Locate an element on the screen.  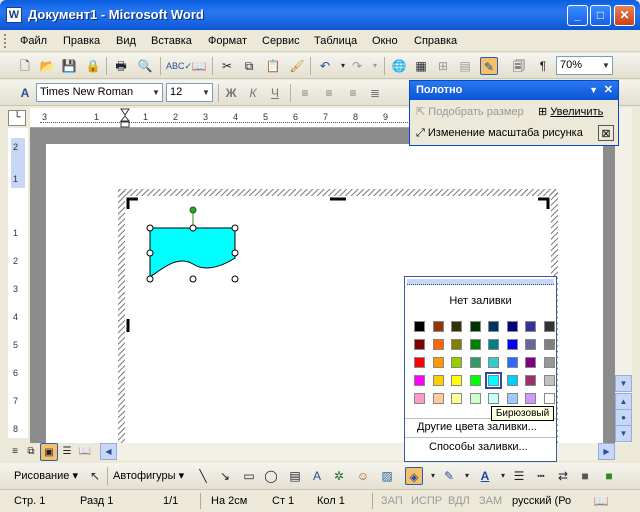
shadow-icon: ■ is located at coordinates (585, 476).